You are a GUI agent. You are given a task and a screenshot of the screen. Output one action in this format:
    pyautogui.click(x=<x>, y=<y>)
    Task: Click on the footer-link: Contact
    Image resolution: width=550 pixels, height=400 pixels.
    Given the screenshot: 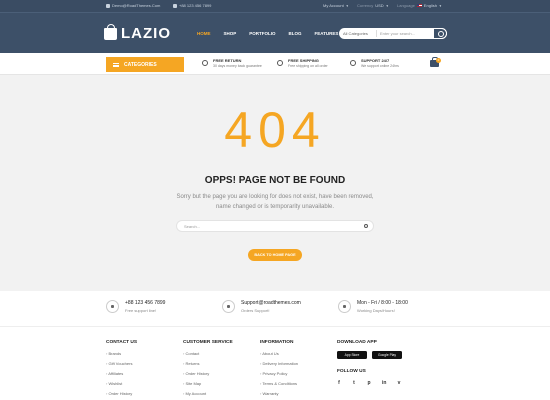 What is the action you would take?
    pyautogui.click(x=208, y=356)
    